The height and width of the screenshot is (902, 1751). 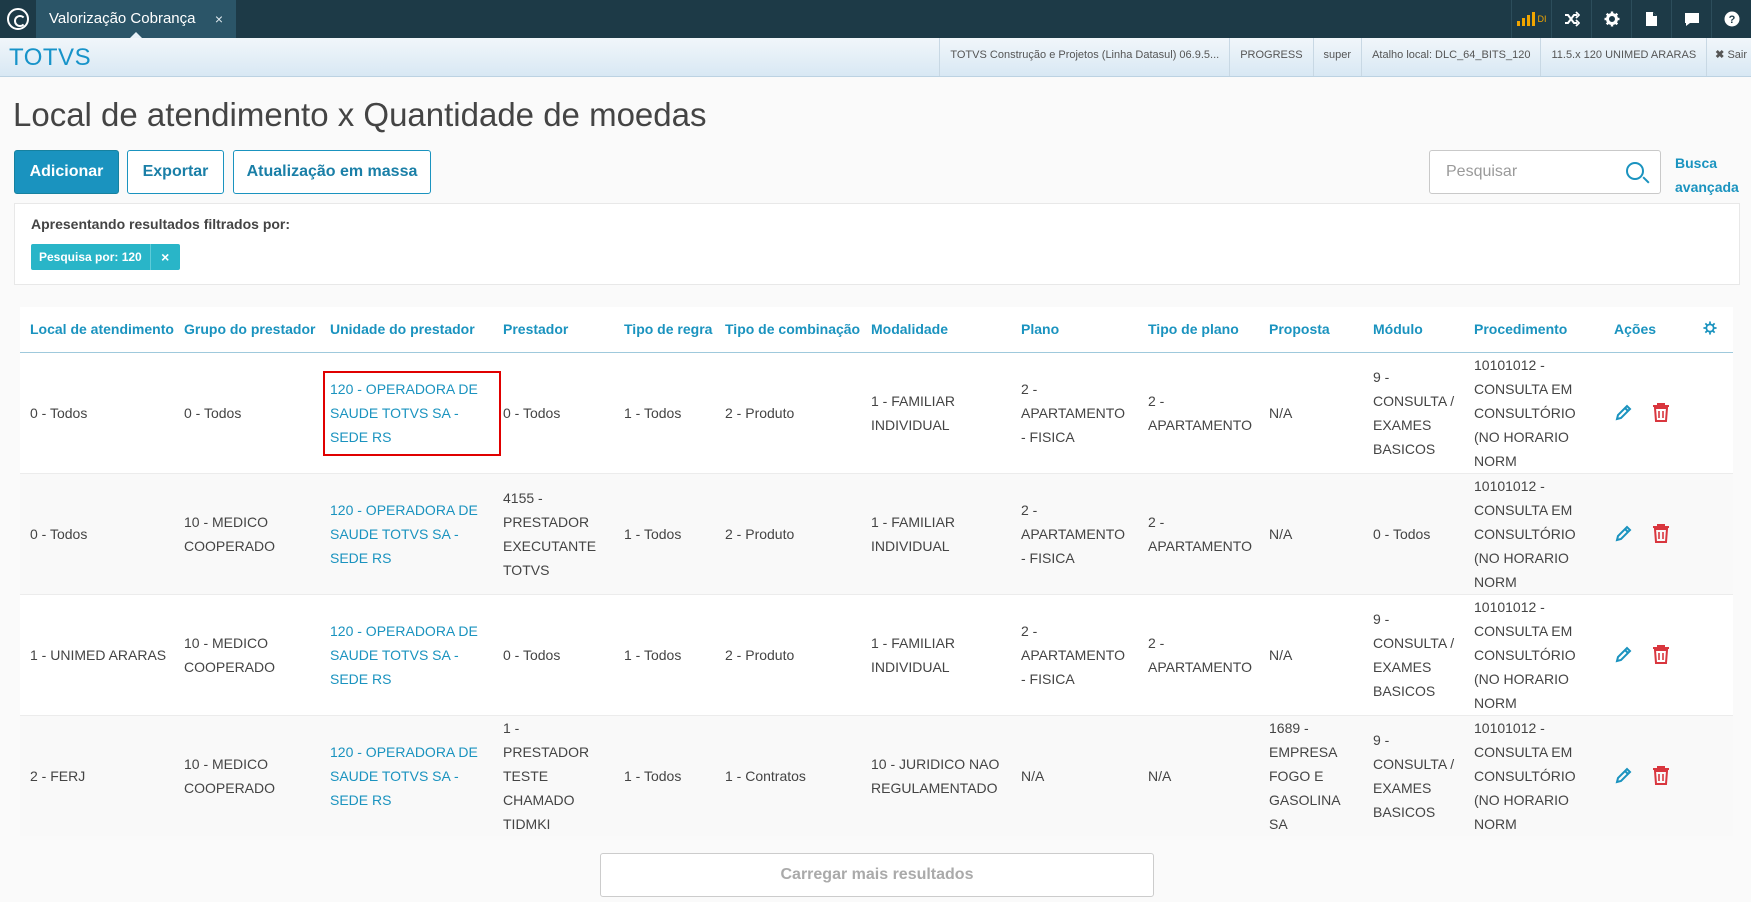 What do you see at coordinates (1710, 175) in the screenshot?
I see `advanced-search-link: Busca avançada` at bounding box center [1710, 175].